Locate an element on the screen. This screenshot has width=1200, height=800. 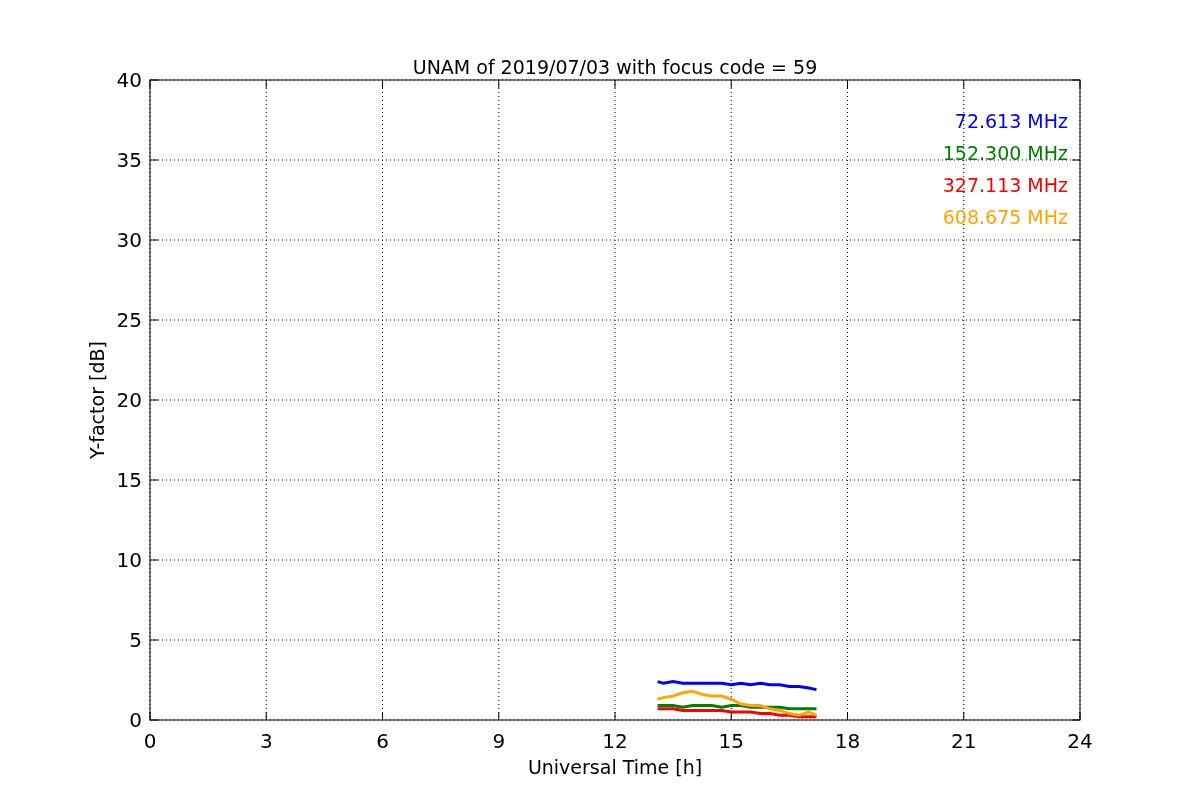
x-tick-label: 6 is located at coordinates (382, 741).